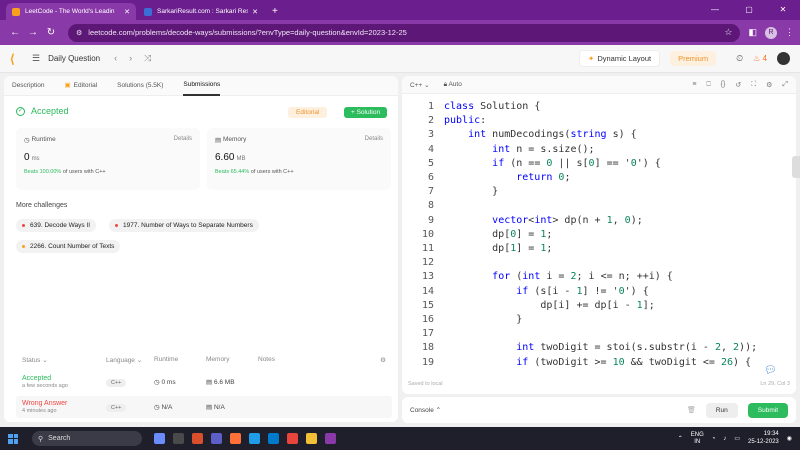 This screenshot has width=800, height=450. Describe the element at coordinates (51, 32) in the screenshot. I see `reload-icon: ↻` at that location.